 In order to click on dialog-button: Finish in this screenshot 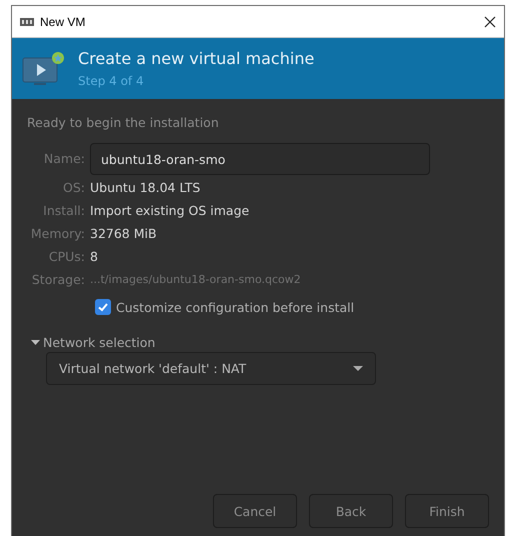, I will do `click(447, 511)`.